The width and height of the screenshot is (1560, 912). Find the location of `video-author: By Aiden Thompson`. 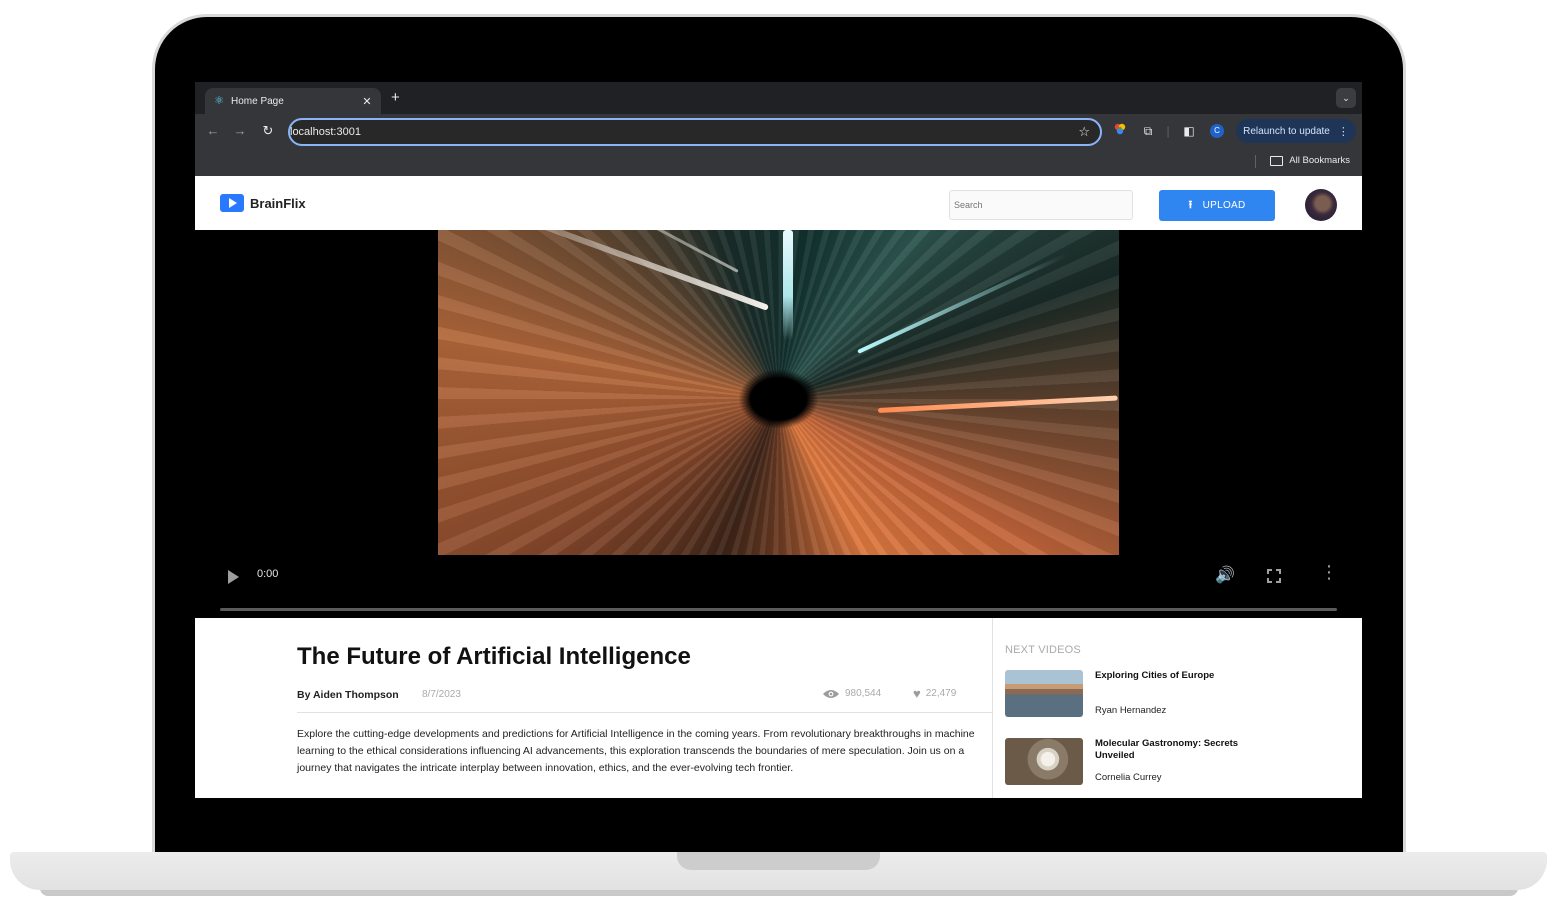

video-author: By Aiden Thompson is located at coordinates (348, 695).